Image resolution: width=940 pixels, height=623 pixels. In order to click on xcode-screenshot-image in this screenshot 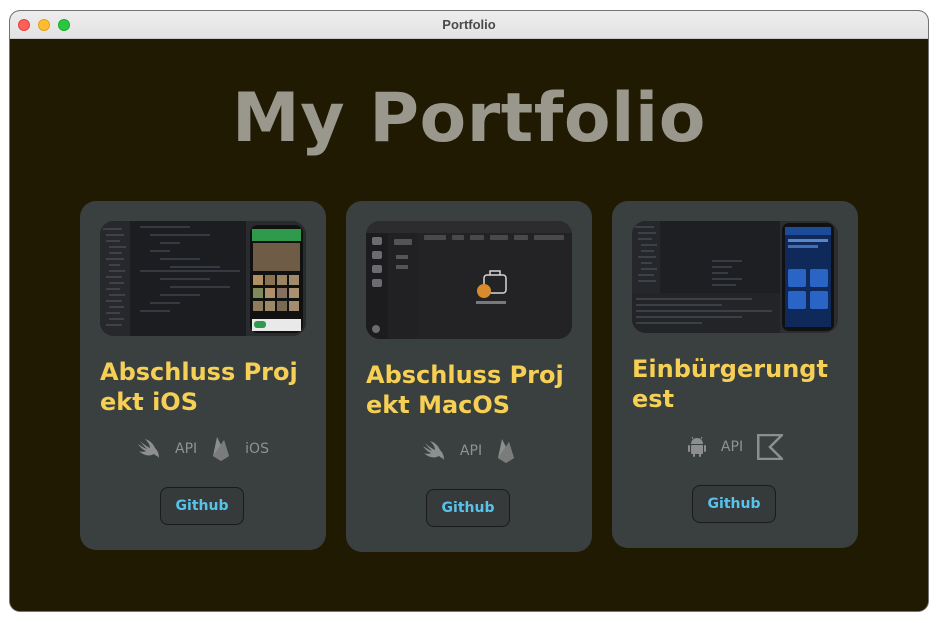, I will do `click(203, 278)`.